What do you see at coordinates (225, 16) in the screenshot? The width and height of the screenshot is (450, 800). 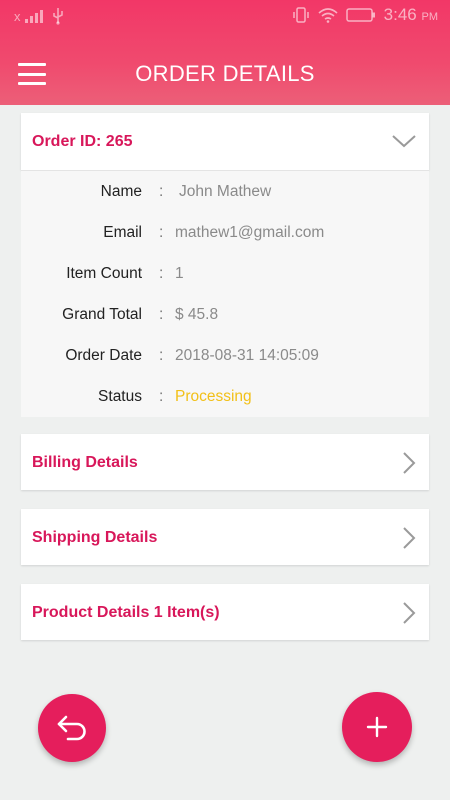 I see `status-bar: x 3:46 PM` at bounding box center [225, 16].